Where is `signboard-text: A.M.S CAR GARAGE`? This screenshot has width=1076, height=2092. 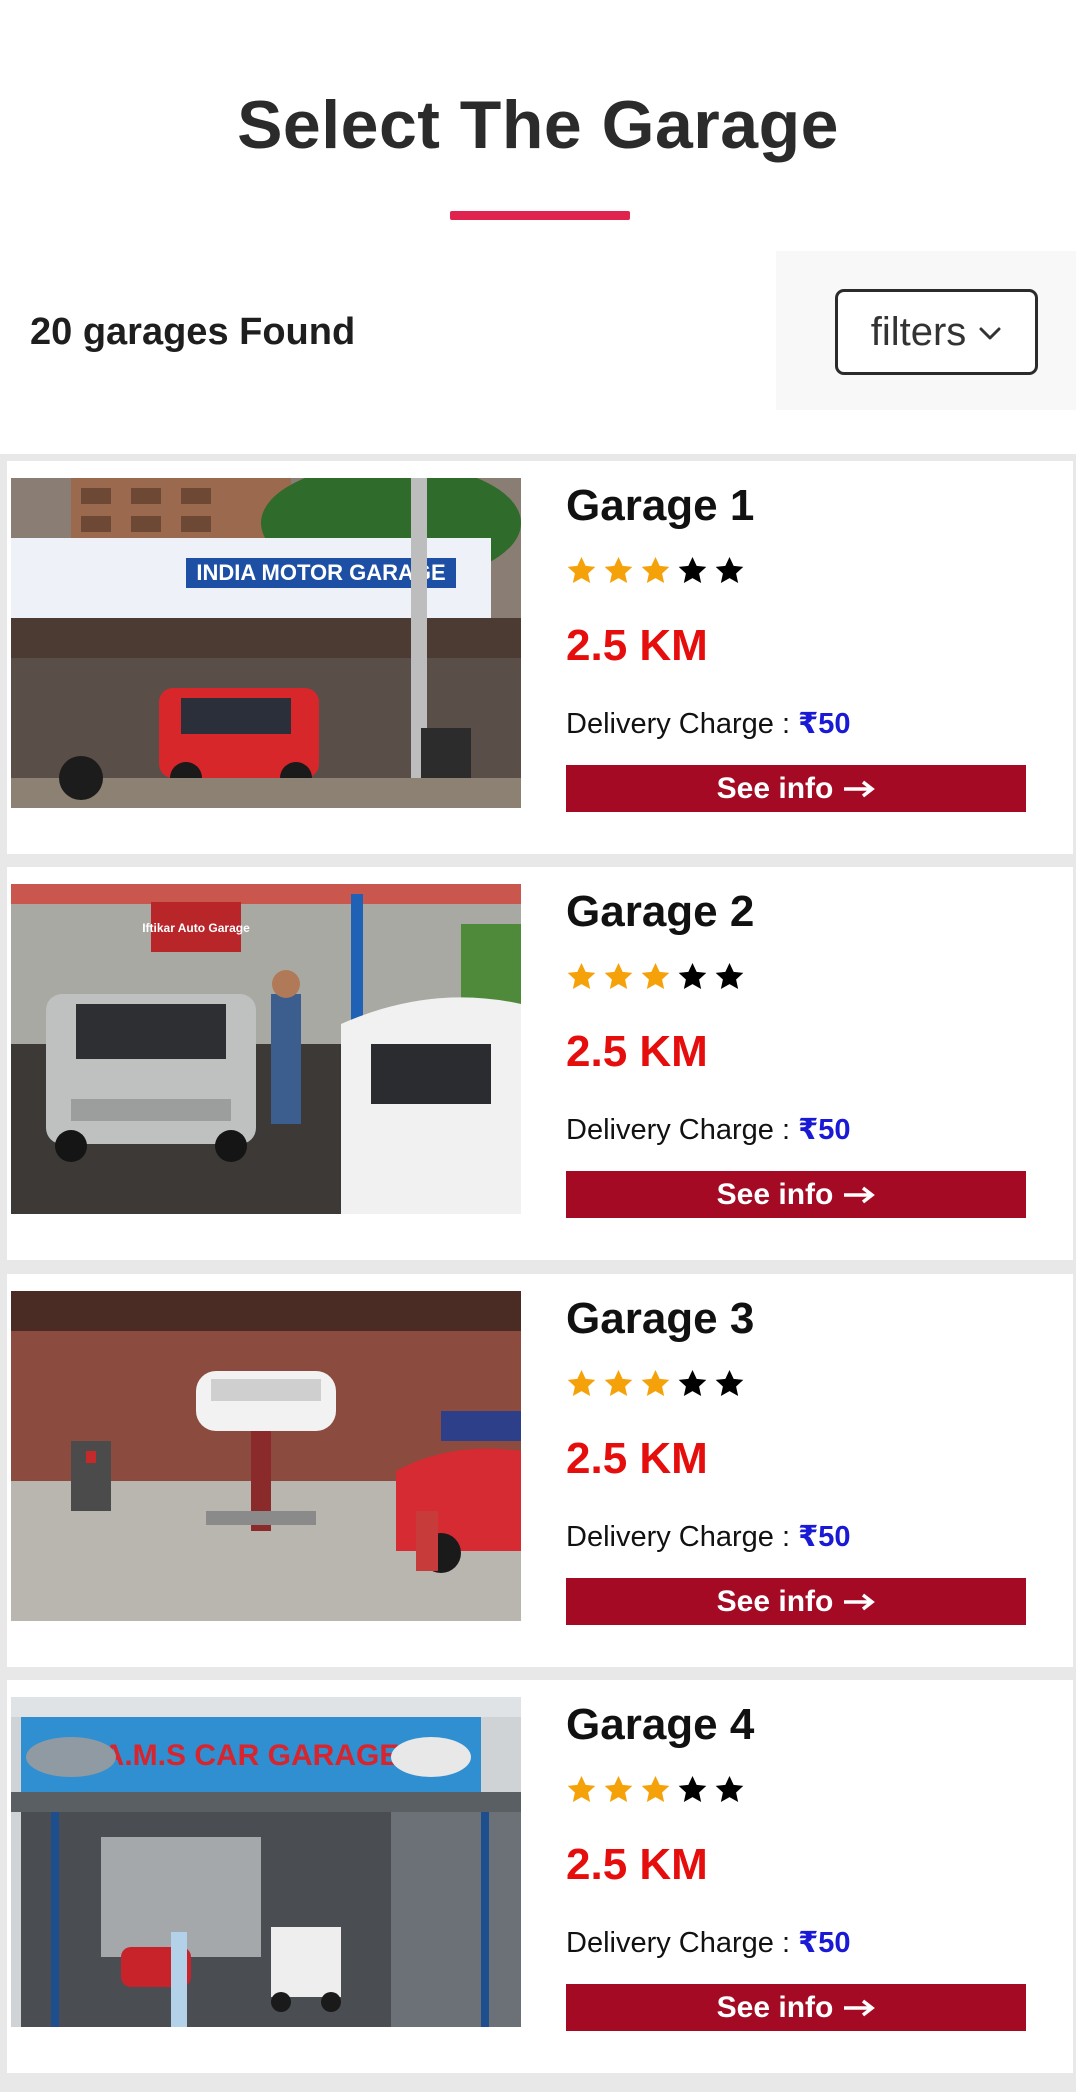 signboard-text: A.M.S CAR GARAGE is located at coordinates (251, 1755).